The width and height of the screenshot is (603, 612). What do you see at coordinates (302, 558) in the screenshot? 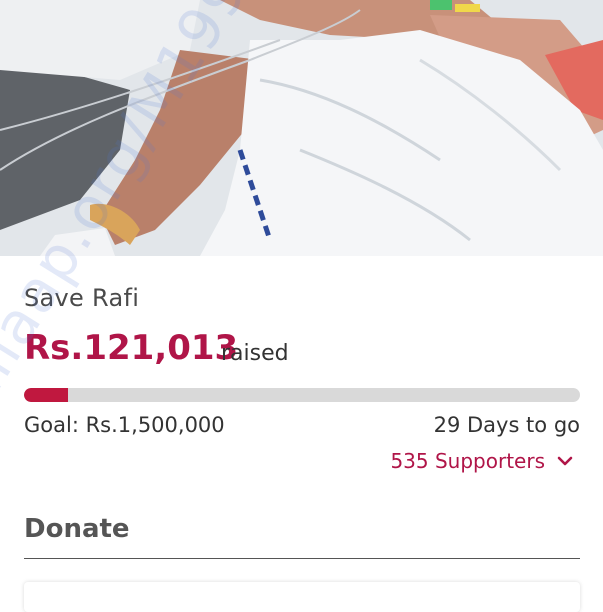
I see `section-divider` at bounding box center [302, 558].